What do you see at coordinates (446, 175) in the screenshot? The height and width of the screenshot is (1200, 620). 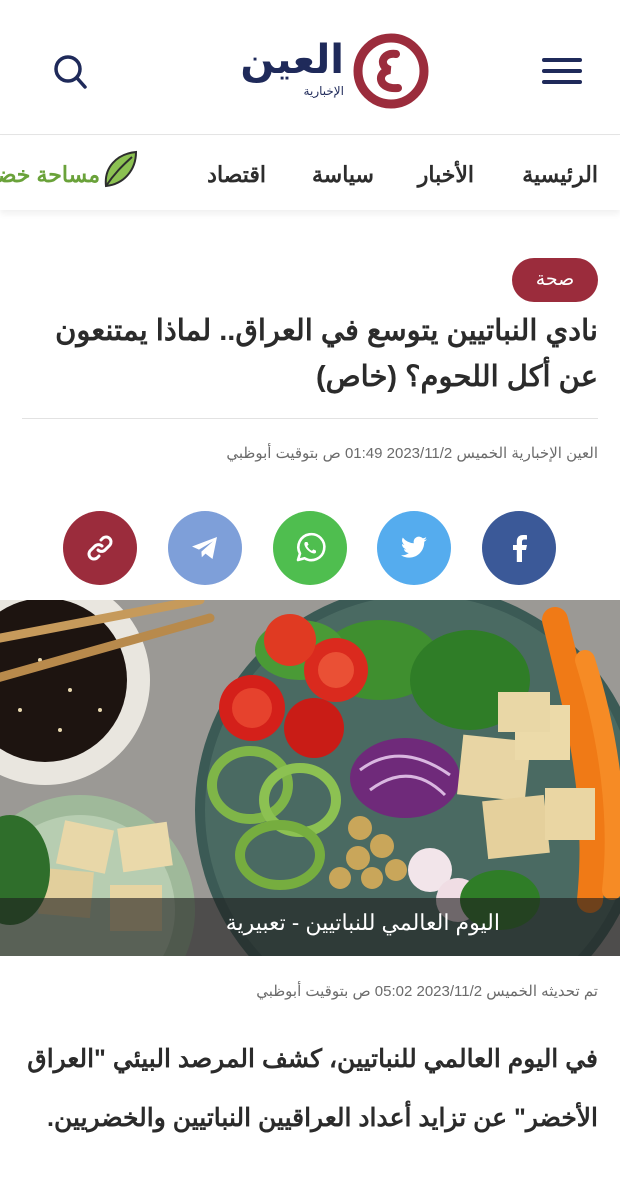 I see `nav-item-news: الأخبار` at bounding box center [446, 175].